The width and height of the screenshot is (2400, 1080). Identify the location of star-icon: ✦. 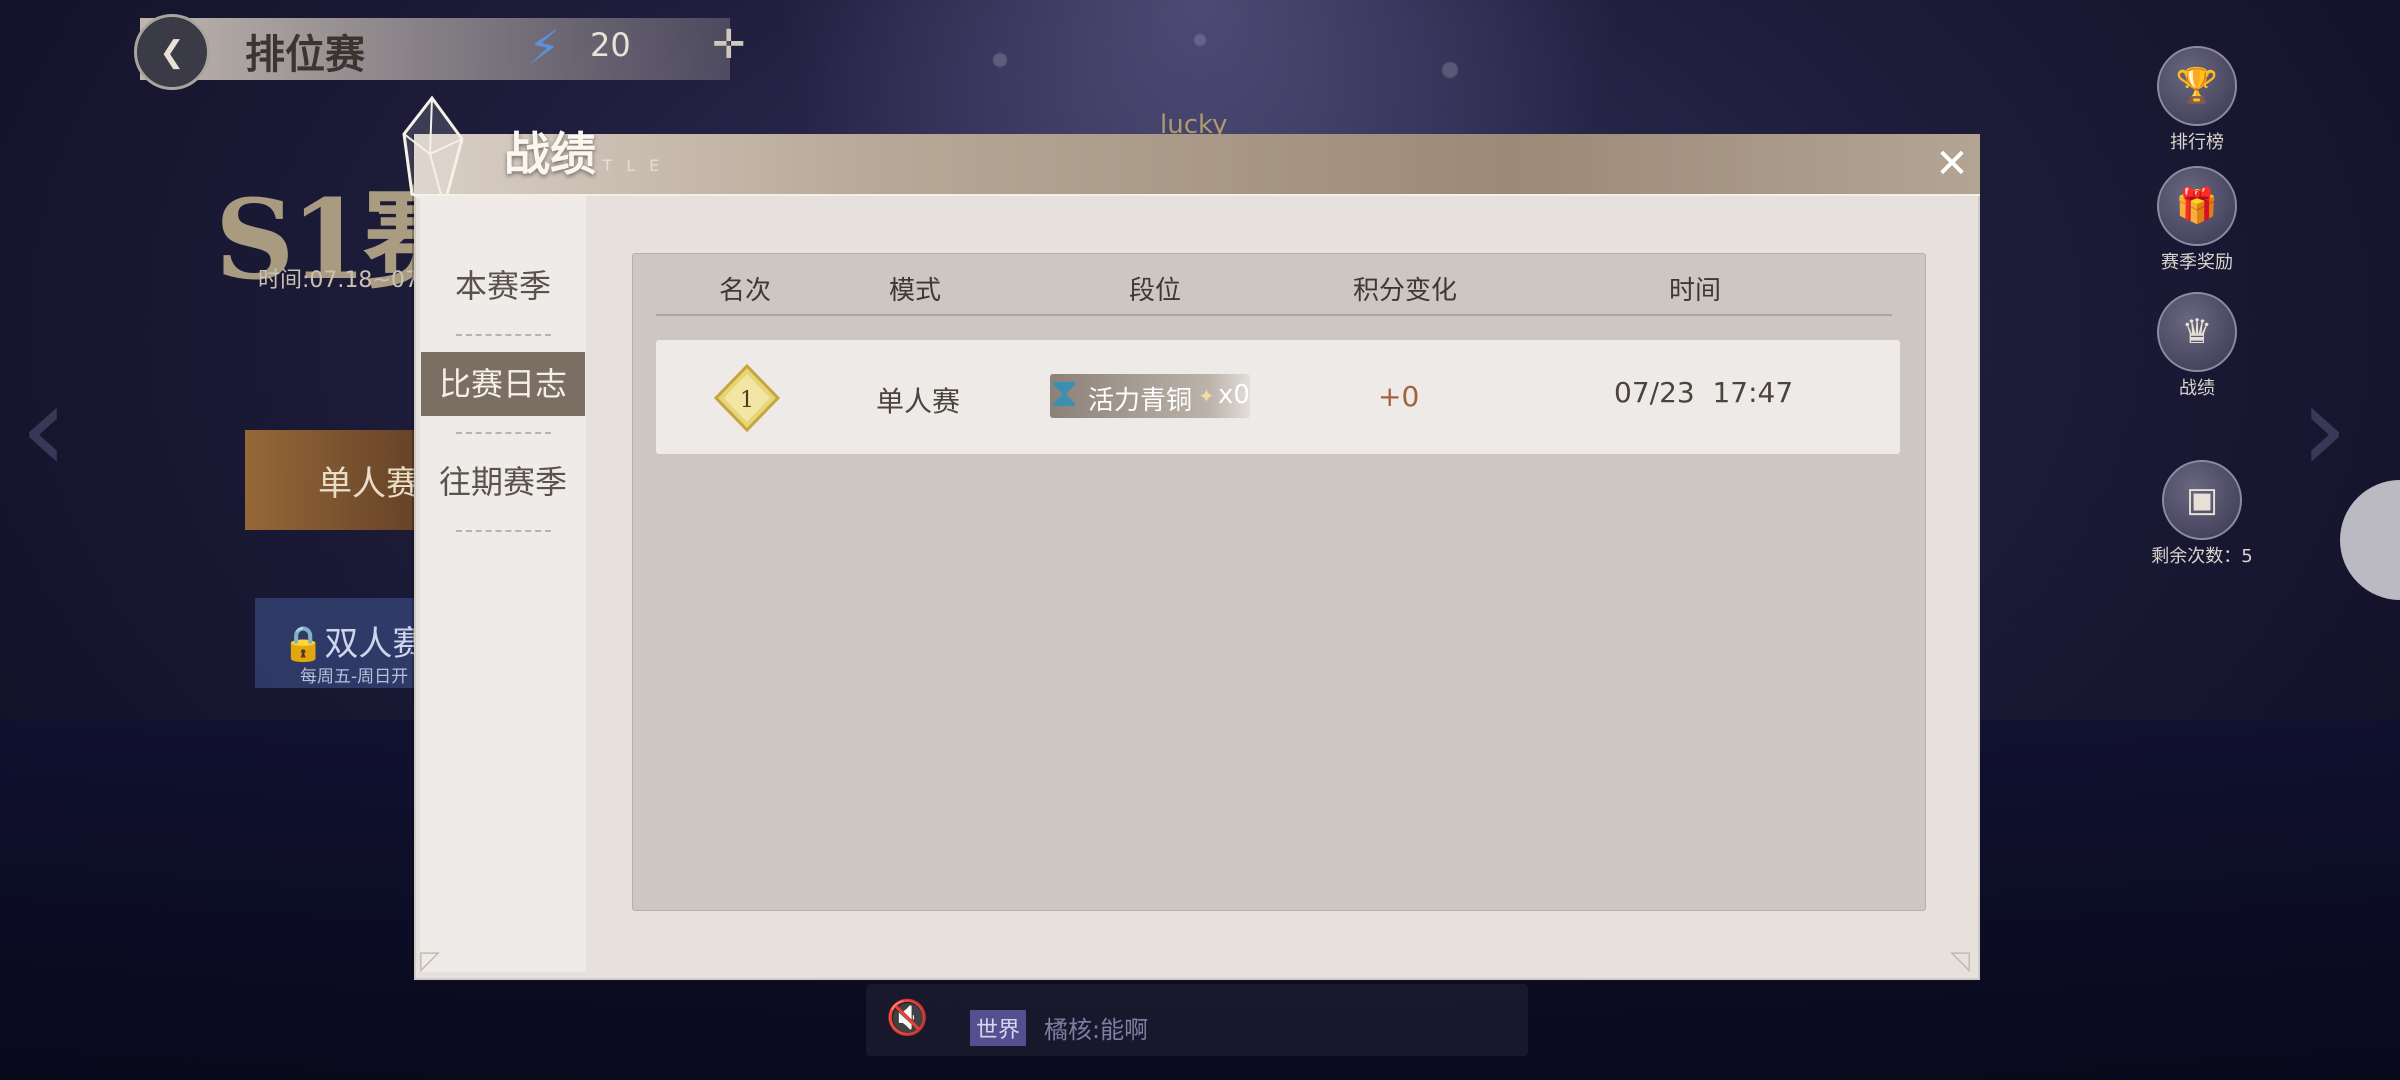
(1206, 396).